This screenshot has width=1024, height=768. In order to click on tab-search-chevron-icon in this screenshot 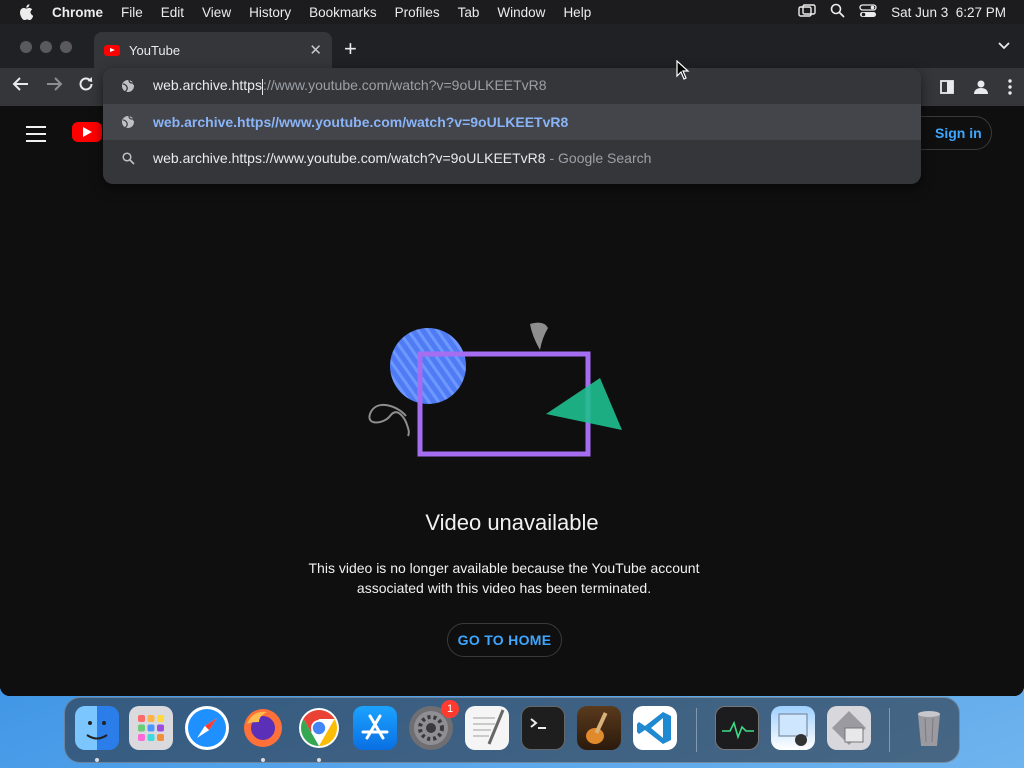, I will do `click(1004, 45)`.